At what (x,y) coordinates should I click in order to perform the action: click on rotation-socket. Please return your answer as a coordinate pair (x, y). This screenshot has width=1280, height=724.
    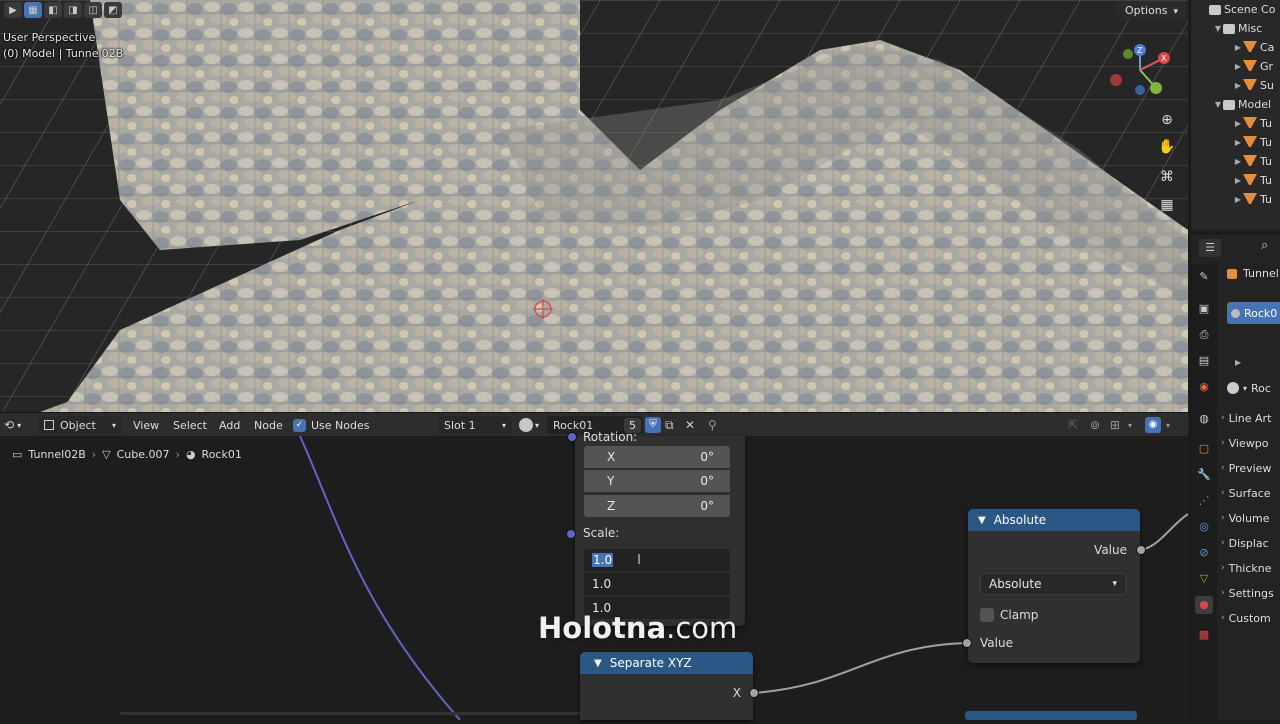
    Looking at the image, I should click on (572, 437).